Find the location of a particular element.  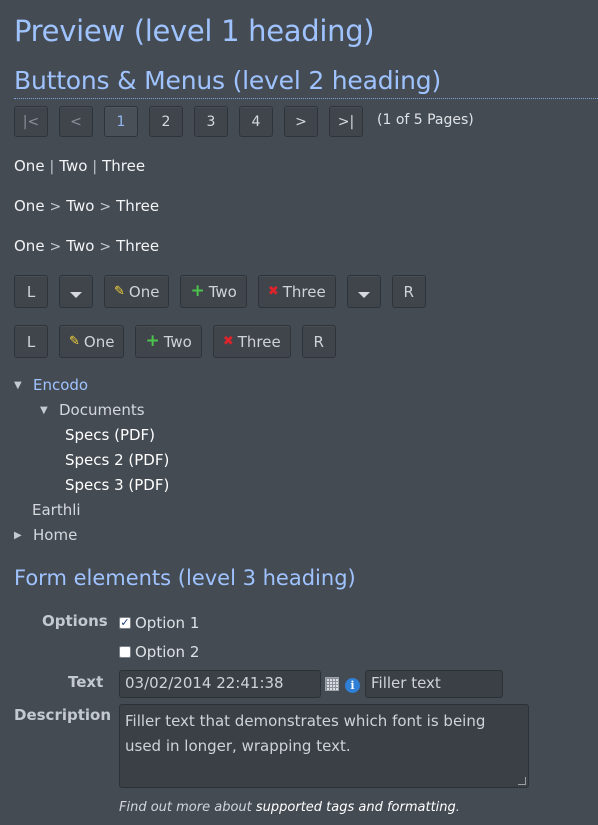

breadcrumb-pipe: One | Two | Three is located at coordinates (79, 166).